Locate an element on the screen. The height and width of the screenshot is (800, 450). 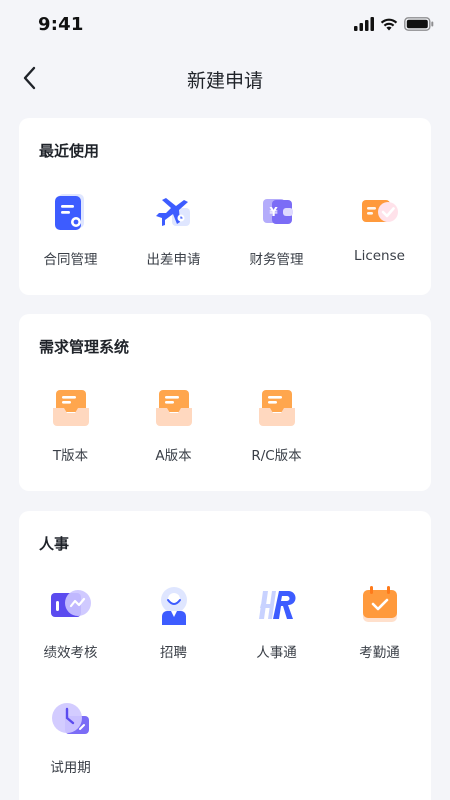
app-item-probation: 试用期 is located at coordinates (70, 743).